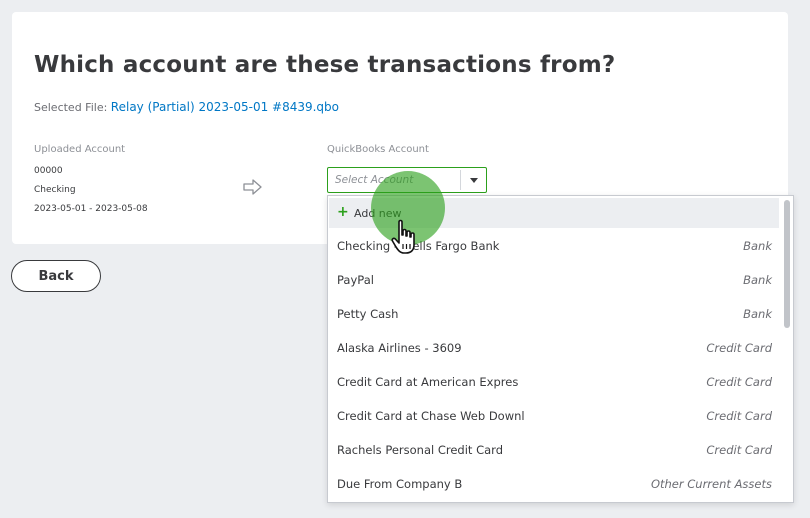 Image resolution: width=810 pixels, height=518 pixels. I want to click on account-option: Checking - Wells Fargo Bank Bank, so click(554, 245).